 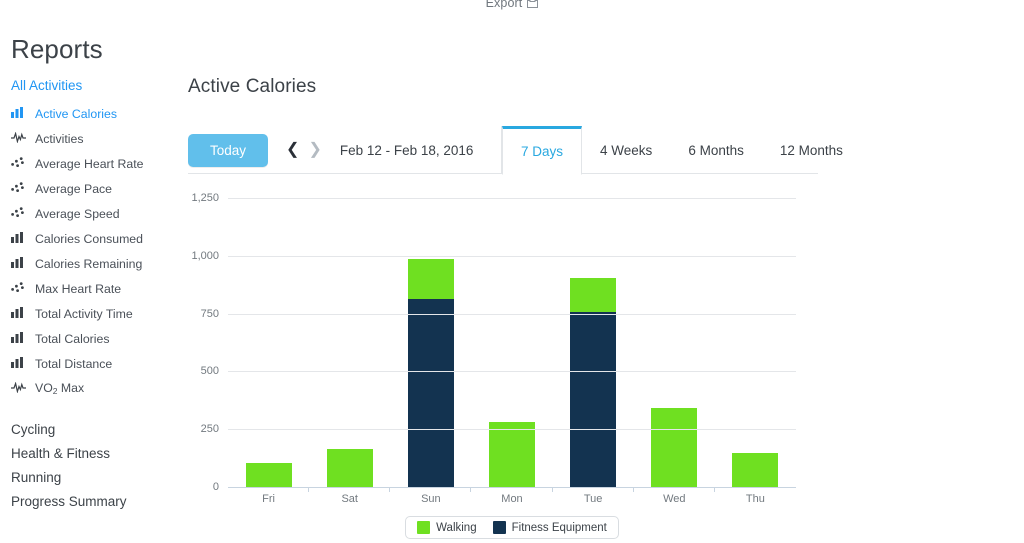 I want to click on sidebar-section-progress-summary: Progress Summary, so click(x=90, y=502).